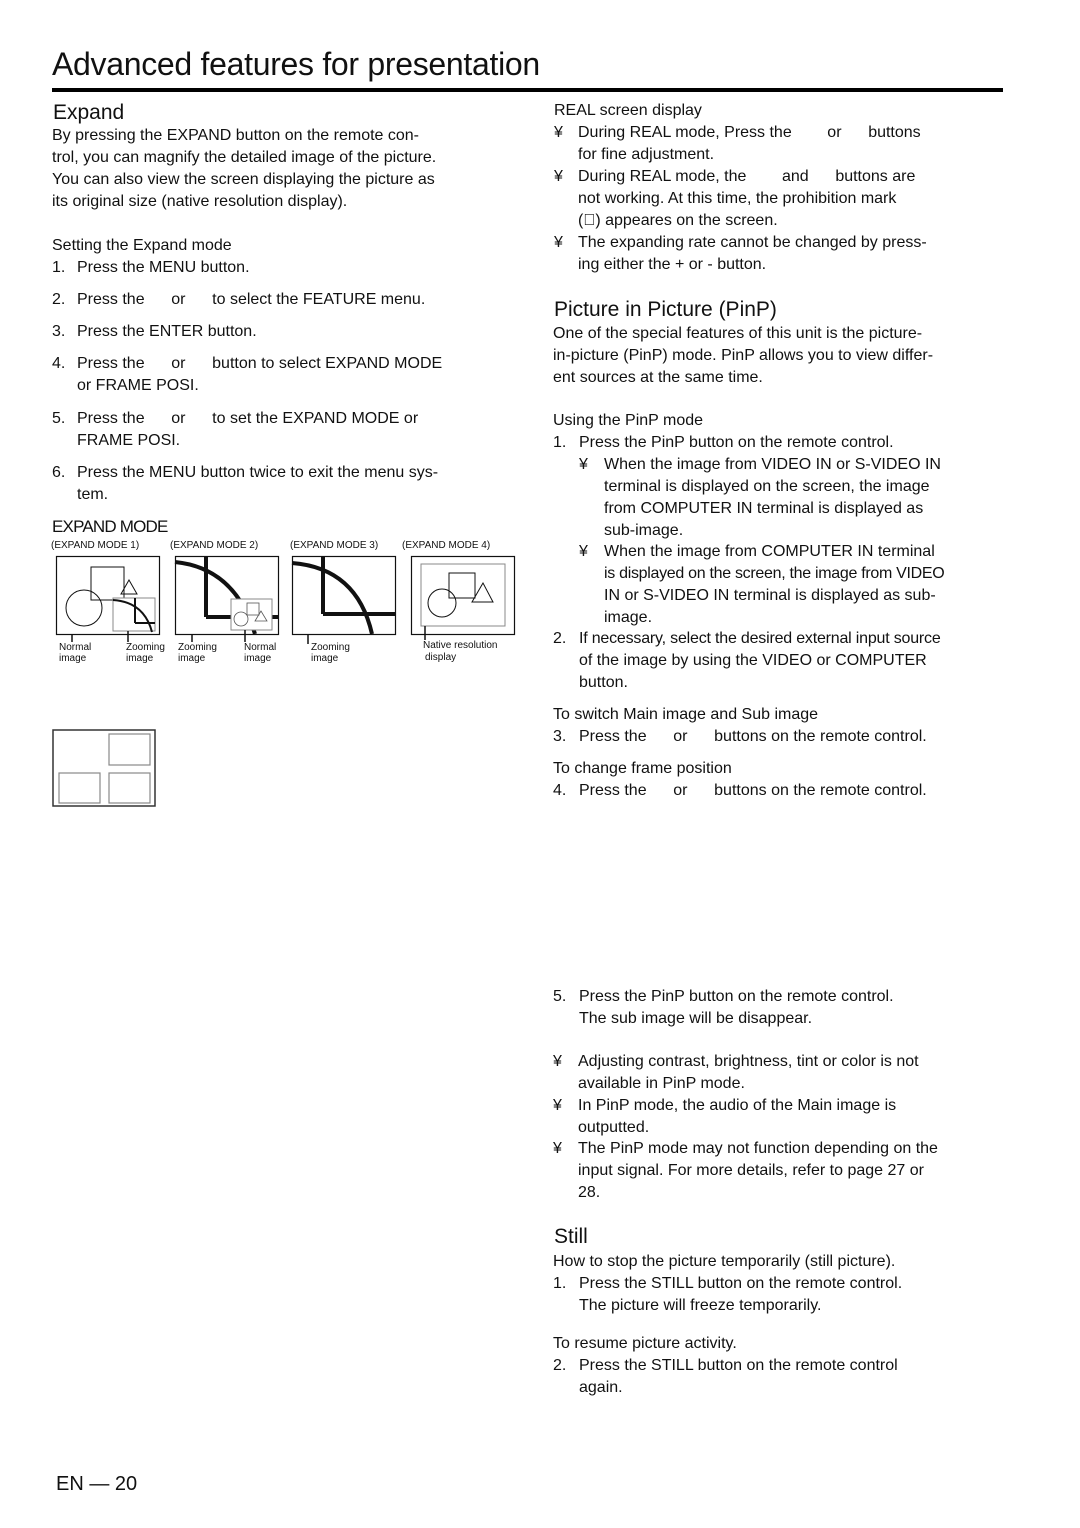  I want to click on step-text: or FRAME POSI., so click(138, 385).